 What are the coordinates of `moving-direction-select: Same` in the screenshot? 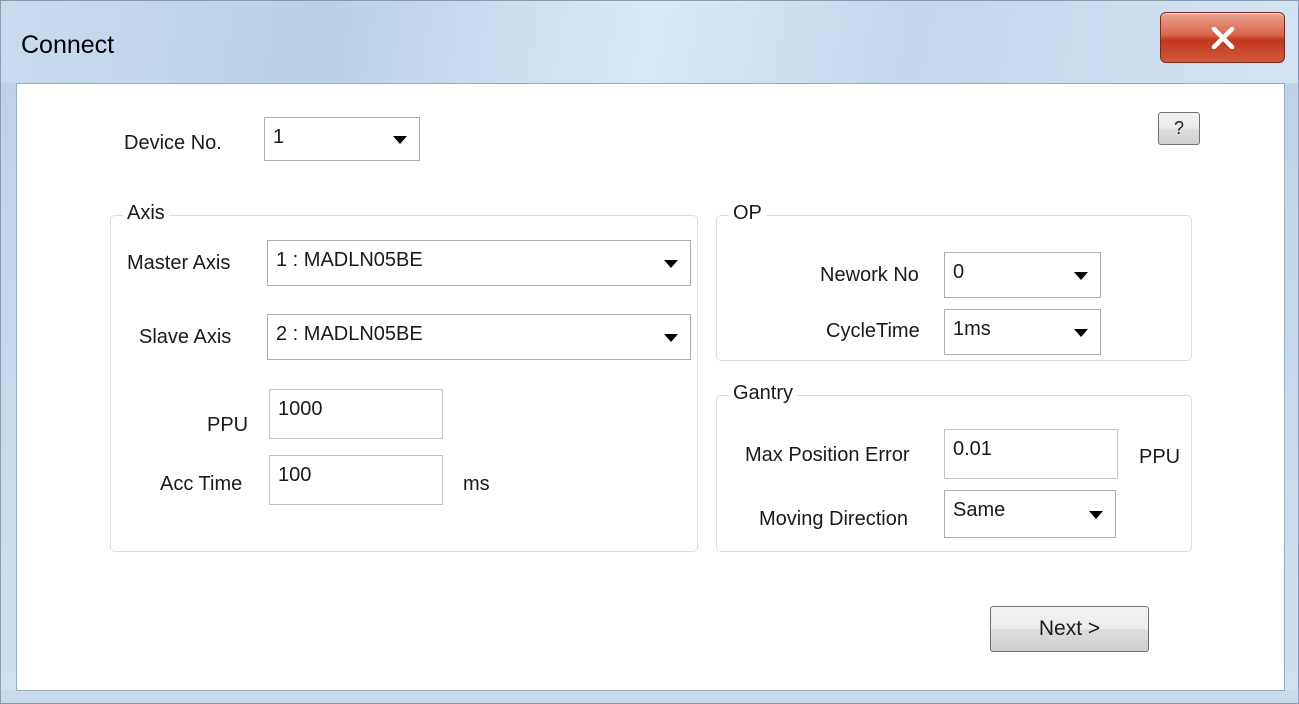 It's located at (1030, 514).